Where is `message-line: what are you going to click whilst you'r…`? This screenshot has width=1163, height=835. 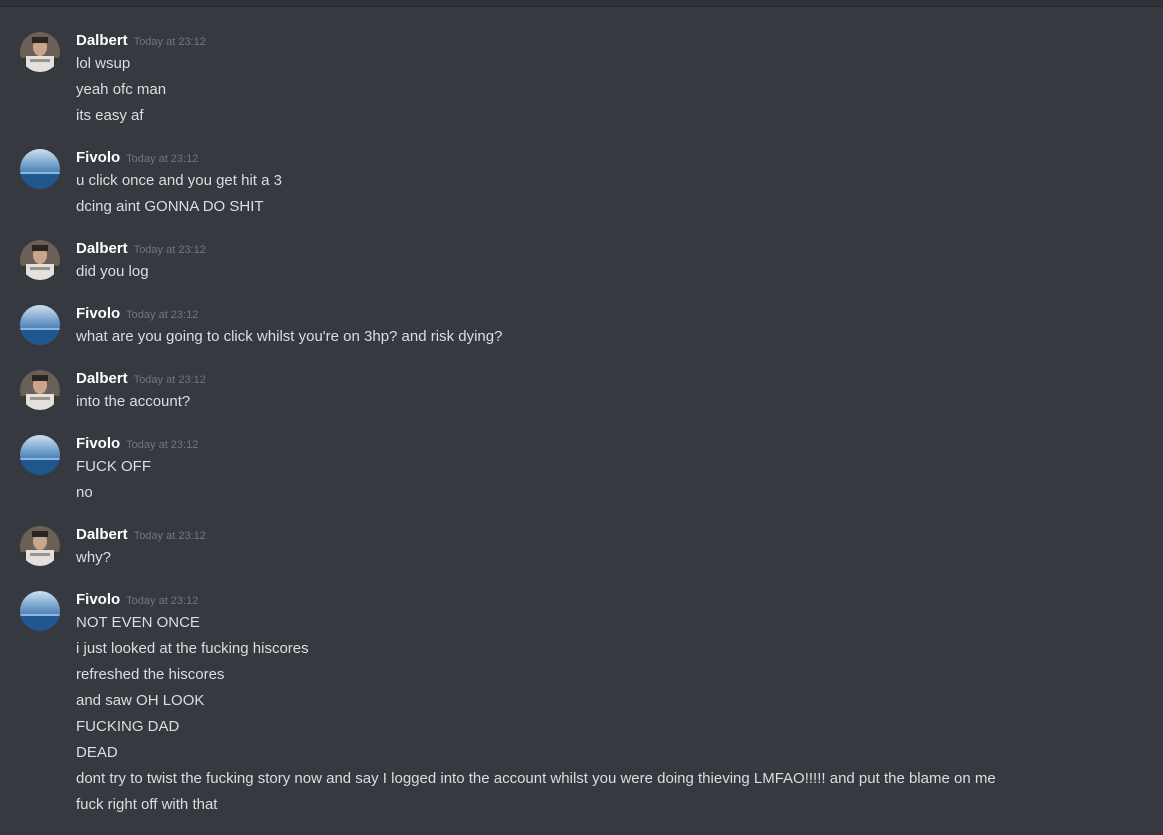
message-line: what are you going to click whilst you'r… is located at coordinates (289, 336).